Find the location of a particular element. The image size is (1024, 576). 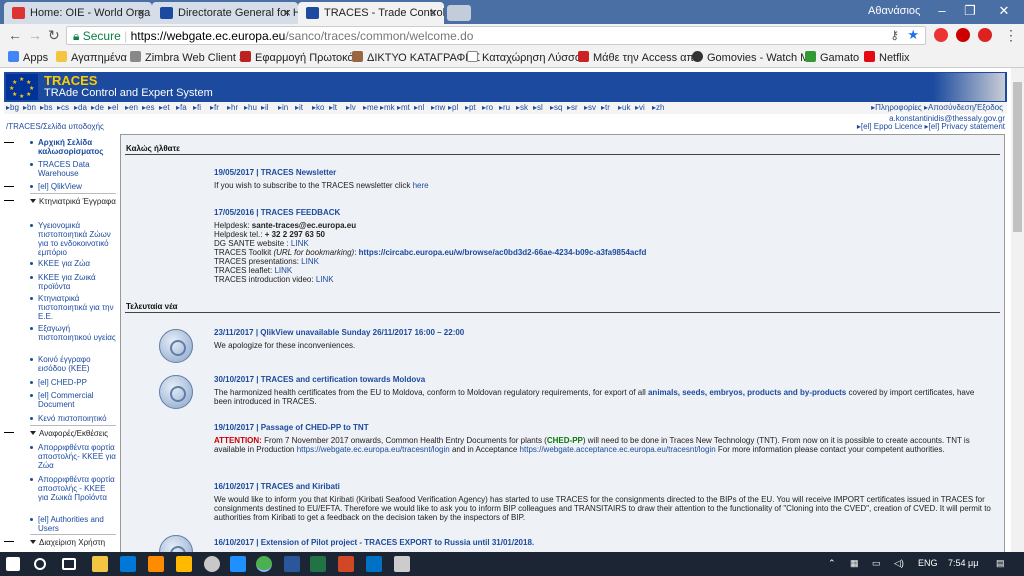

language-link-nl: ▸nl is located at coordinates (419, 107).